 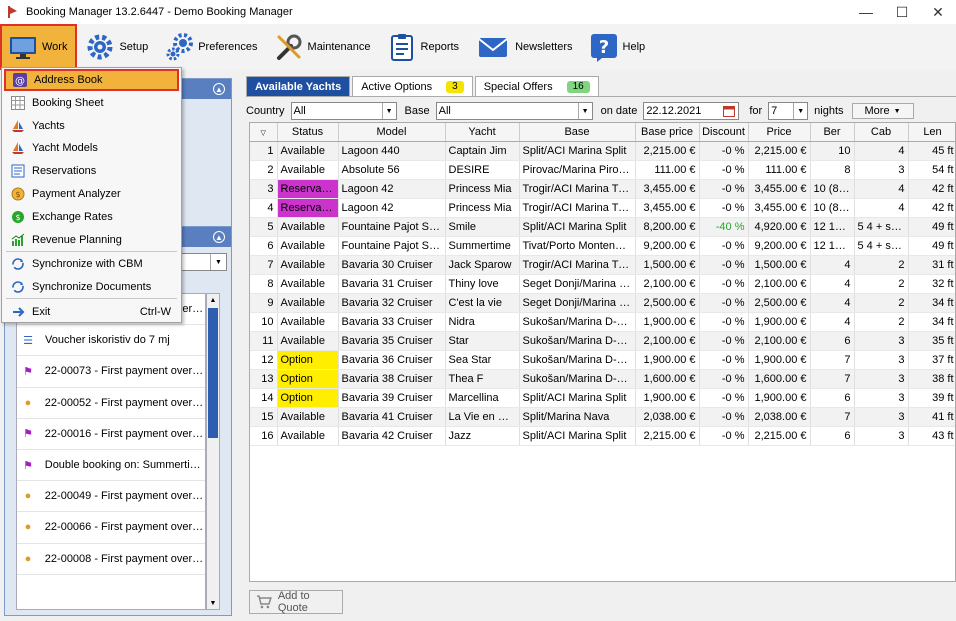 I want to click on table-cell: -0 %, so click(x=724, y=151).